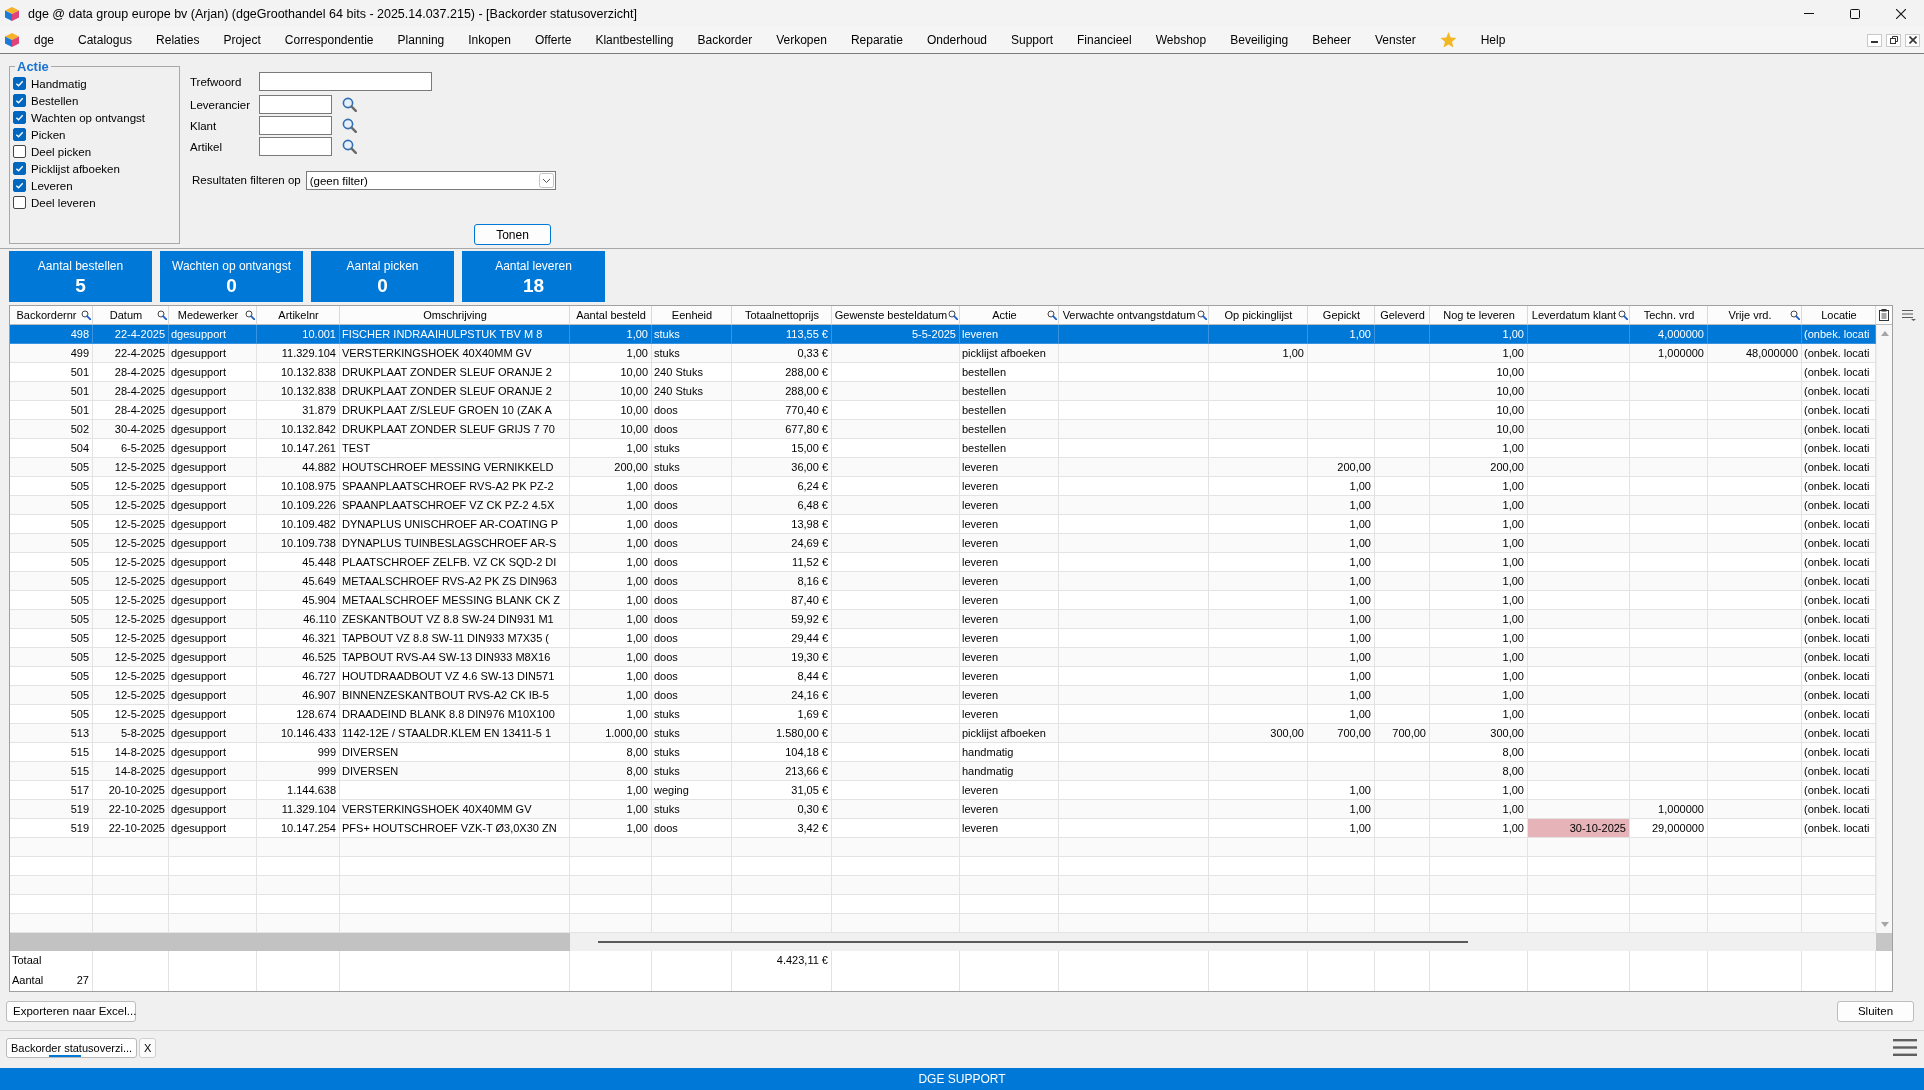  What do you see at coordinates (1395, 40) in the screenshot?
I see `menu-item: Venster` at bounding box center [1395, 40].